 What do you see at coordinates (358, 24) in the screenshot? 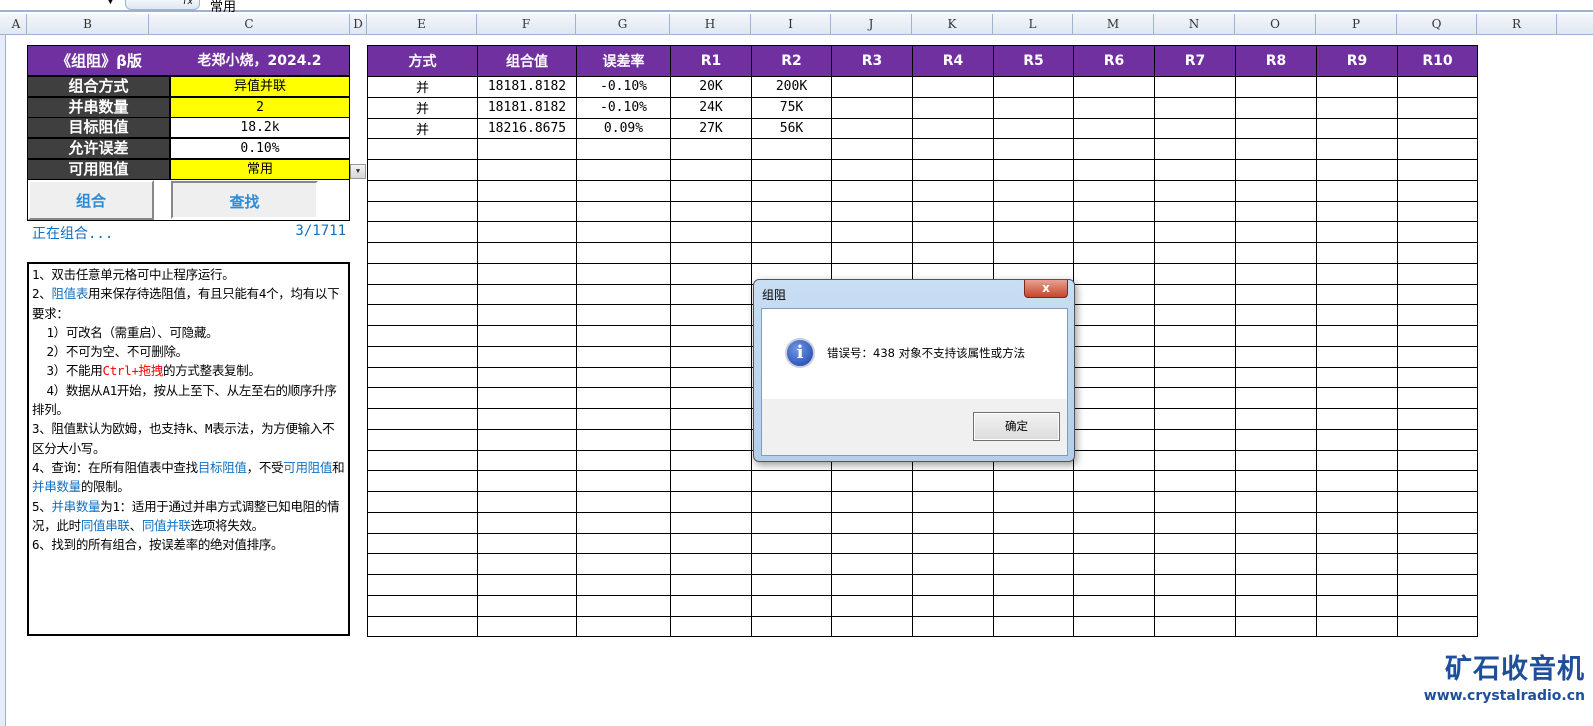
I see `column-header-D: D` at bounding box center [358, 24].